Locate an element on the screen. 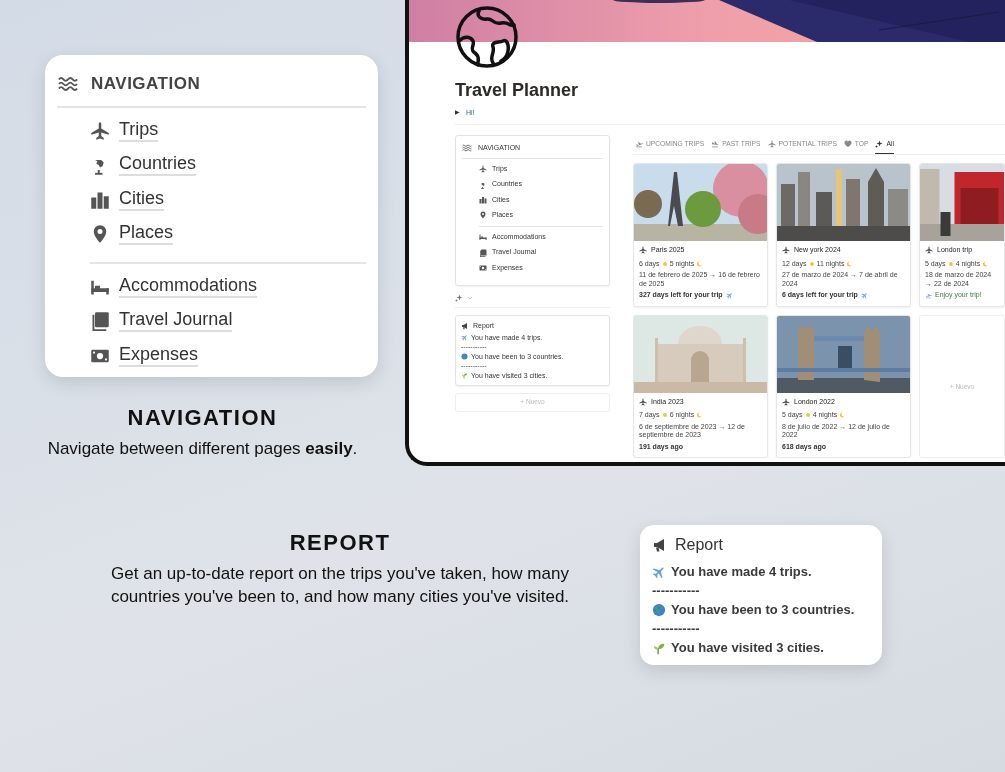 The height and width of the screenshot is (772, 1005). report-title: Report is located at coordinates (699, 545).